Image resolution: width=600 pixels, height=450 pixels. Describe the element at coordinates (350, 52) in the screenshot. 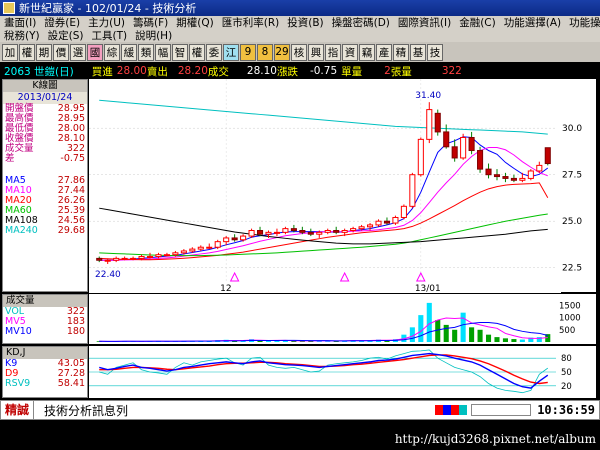

I see `toolbar-button-20: 資` at that location.